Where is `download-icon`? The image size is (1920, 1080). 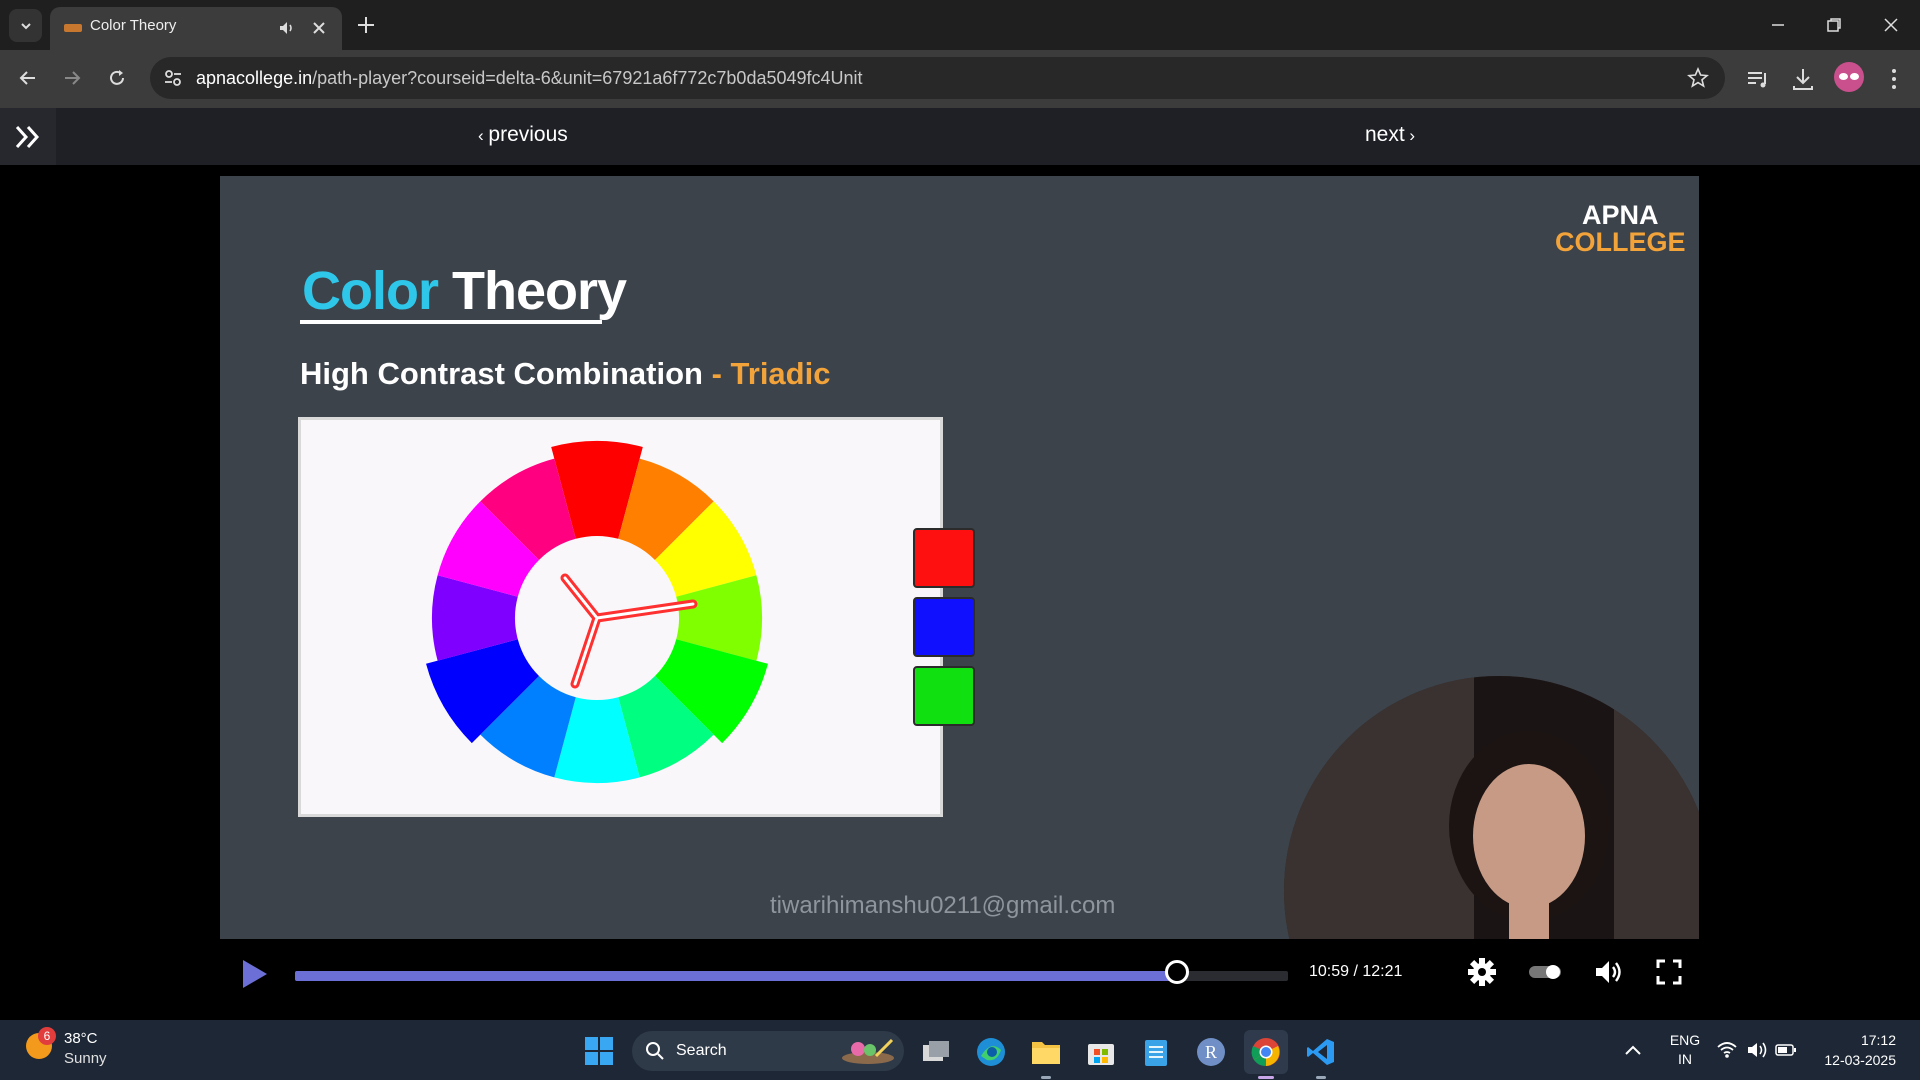 download-icon is located at coordinates (1803, 79).